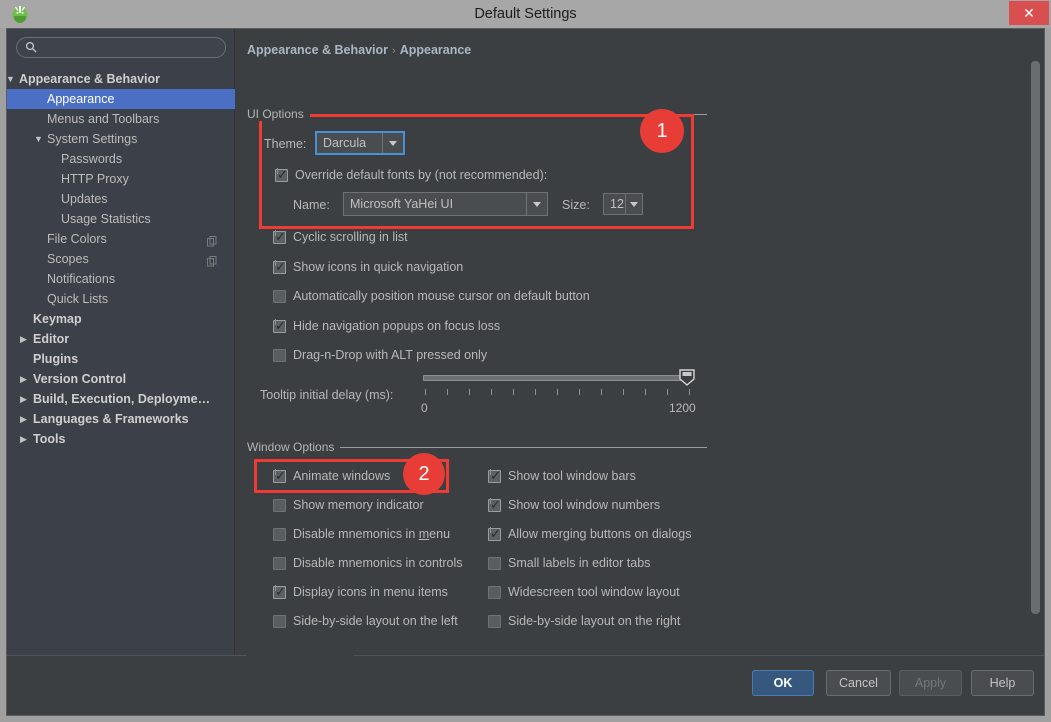 Image resolution: width=1051 pixels, height=722 pixels. I want to click on breadcrumb-leaf: Appearance, so click(435, 50).